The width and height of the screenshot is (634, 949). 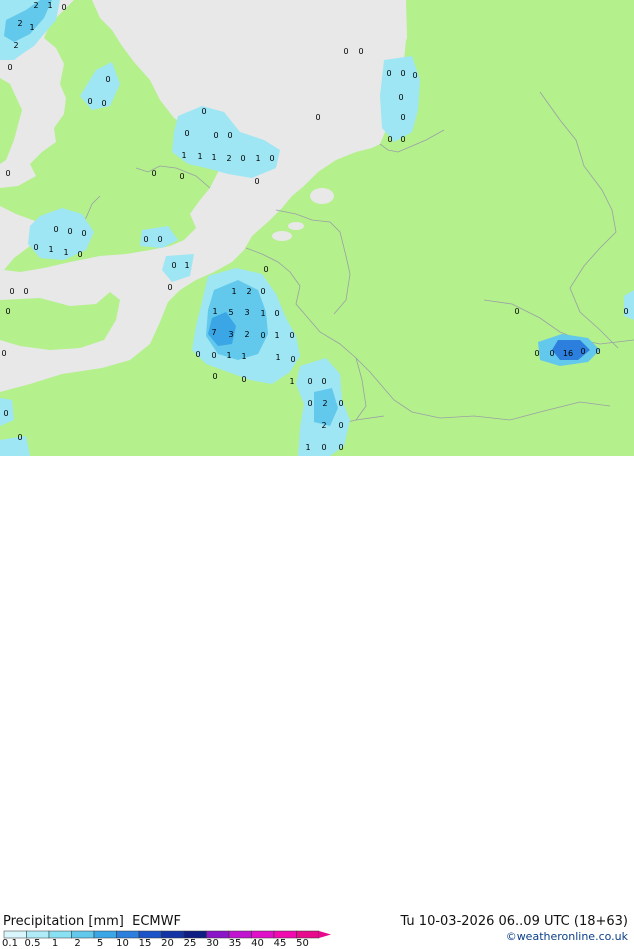 I want to click on scale-tick-label: 40, so click(x=257, y=943).